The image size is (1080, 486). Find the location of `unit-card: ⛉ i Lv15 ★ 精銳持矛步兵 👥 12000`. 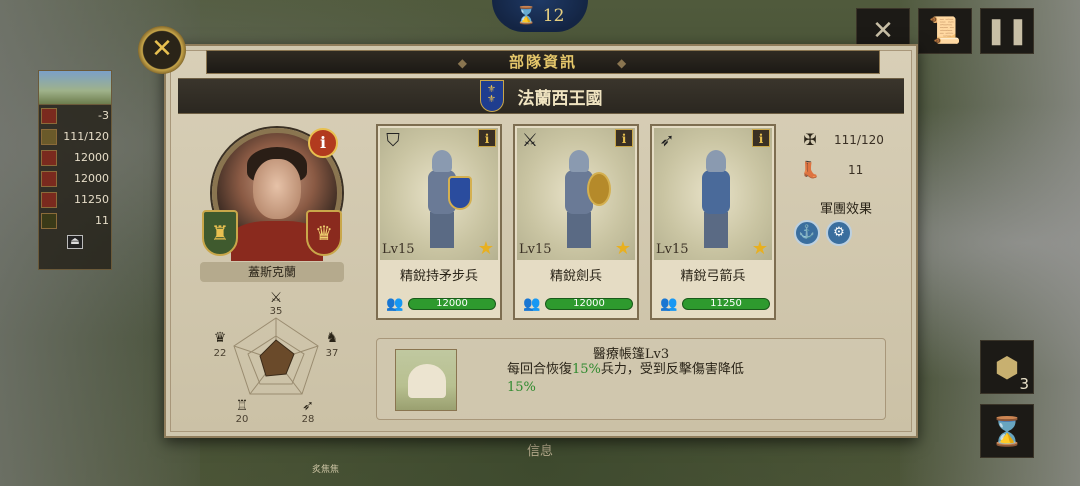

unit-card: ⛉ i Lv15 ★ 精銳持矛步兵 👥 12000 is located at coordinates (439, 222).